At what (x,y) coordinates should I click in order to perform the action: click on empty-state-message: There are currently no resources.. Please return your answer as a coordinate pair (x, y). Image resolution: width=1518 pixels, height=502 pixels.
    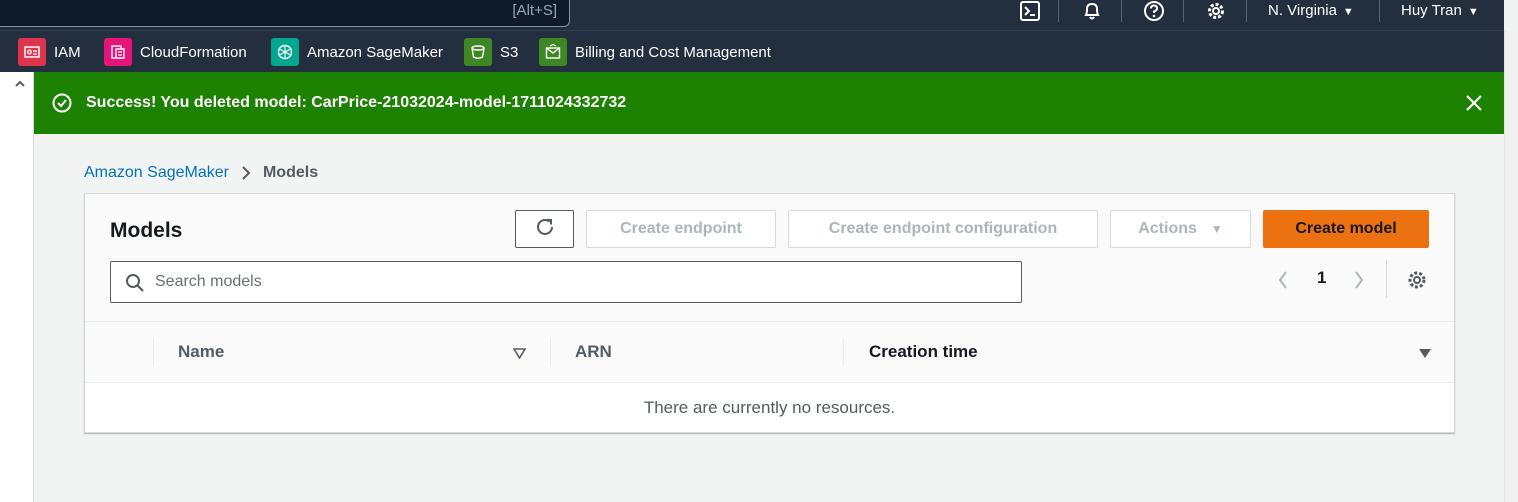
    Looking at the image, I should click on (769, 407).